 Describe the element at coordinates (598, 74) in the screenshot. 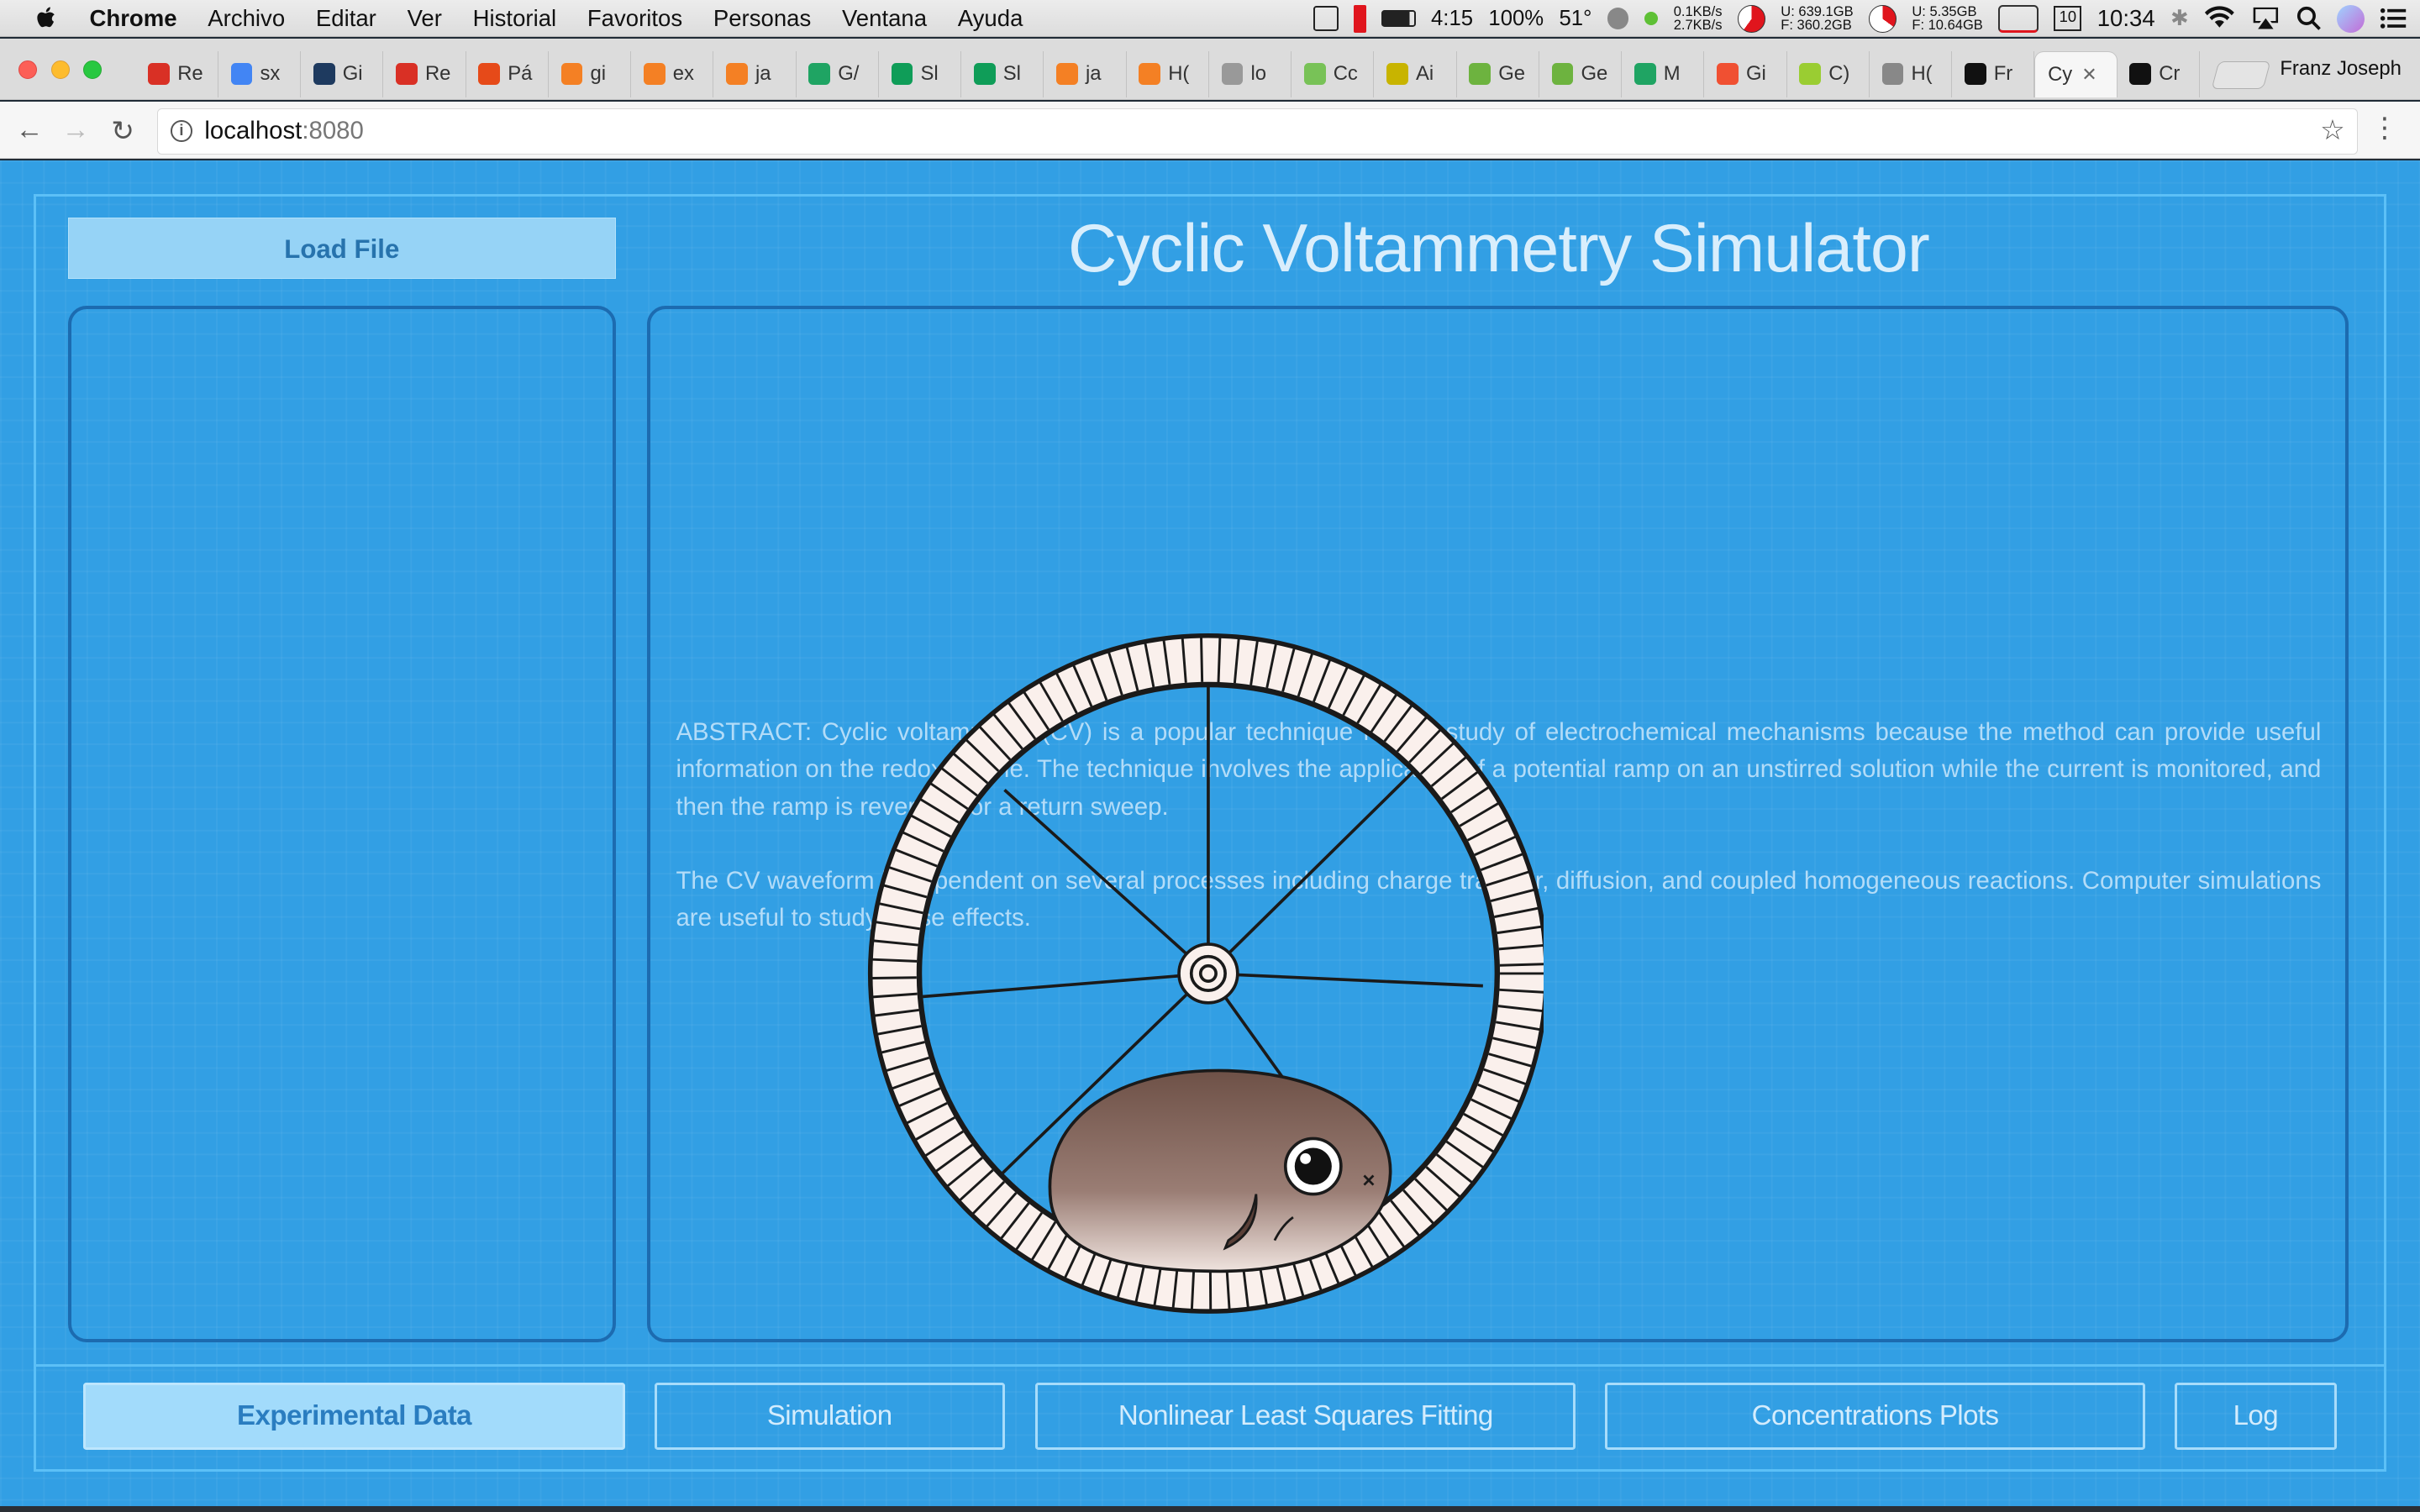

I see `tab-label: gi` at that location.